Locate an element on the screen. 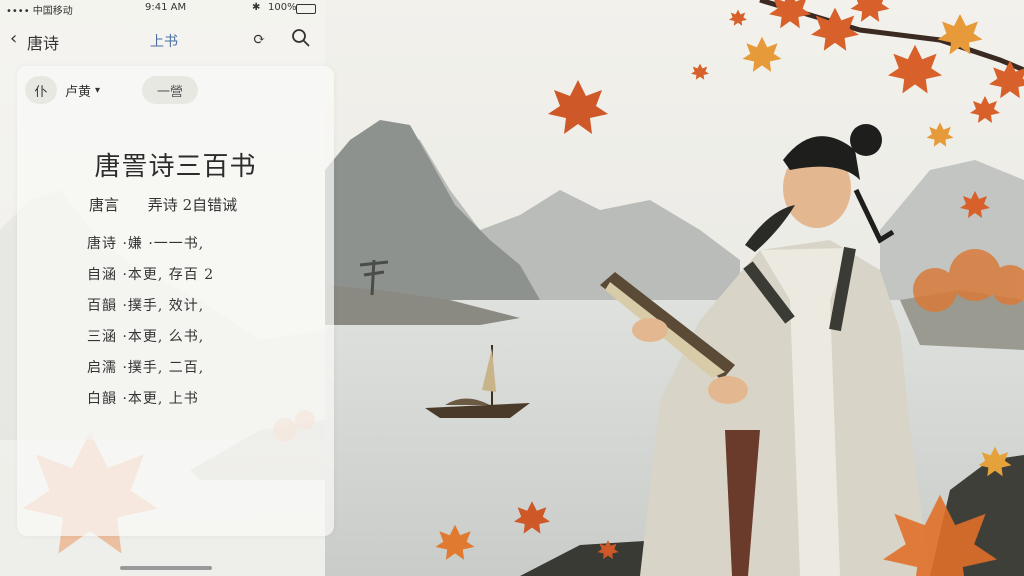  bluetooth-icon: ✱ is located at coordinates (256, 7).